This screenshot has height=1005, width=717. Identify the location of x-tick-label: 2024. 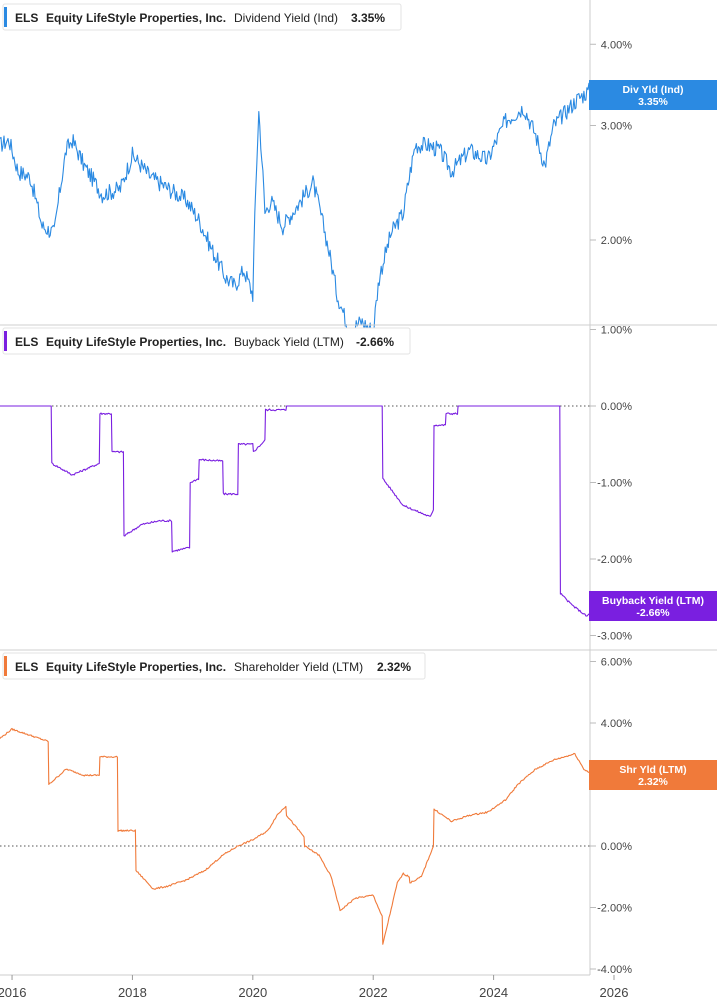
(493, 992).